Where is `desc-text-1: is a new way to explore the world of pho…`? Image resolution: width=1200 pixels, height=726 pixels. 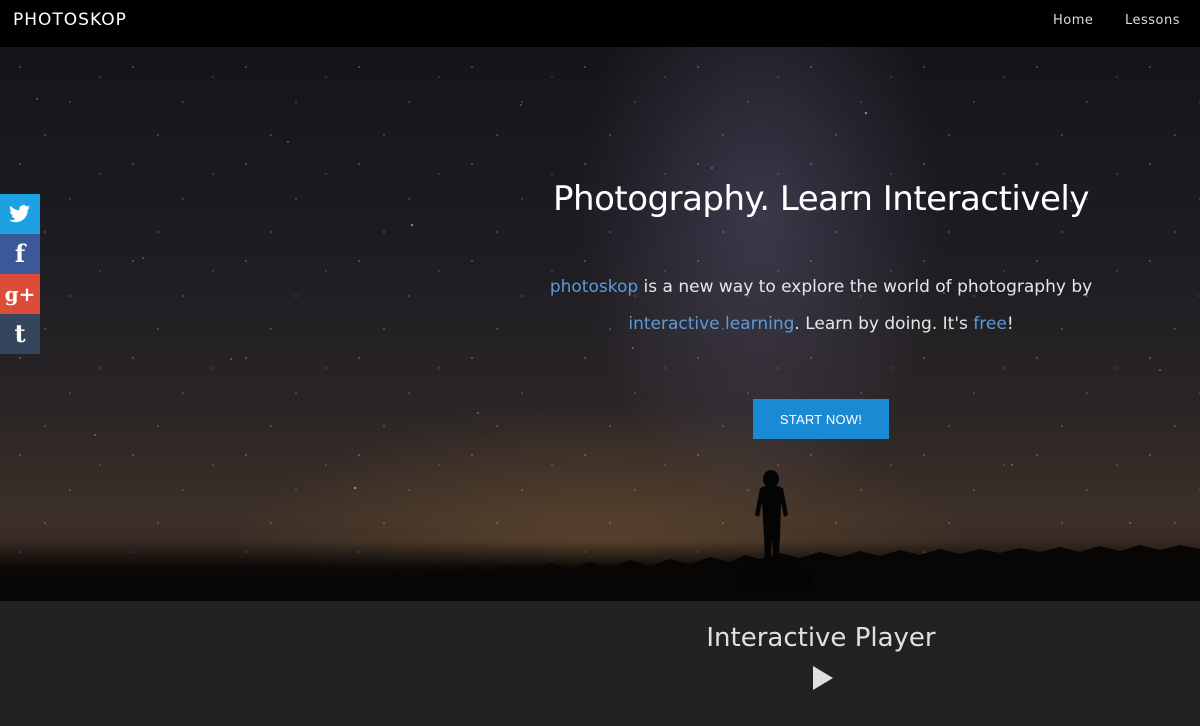
desc-text-1: is a new way to explore the world of pho… is located at coordinates (865, 287).